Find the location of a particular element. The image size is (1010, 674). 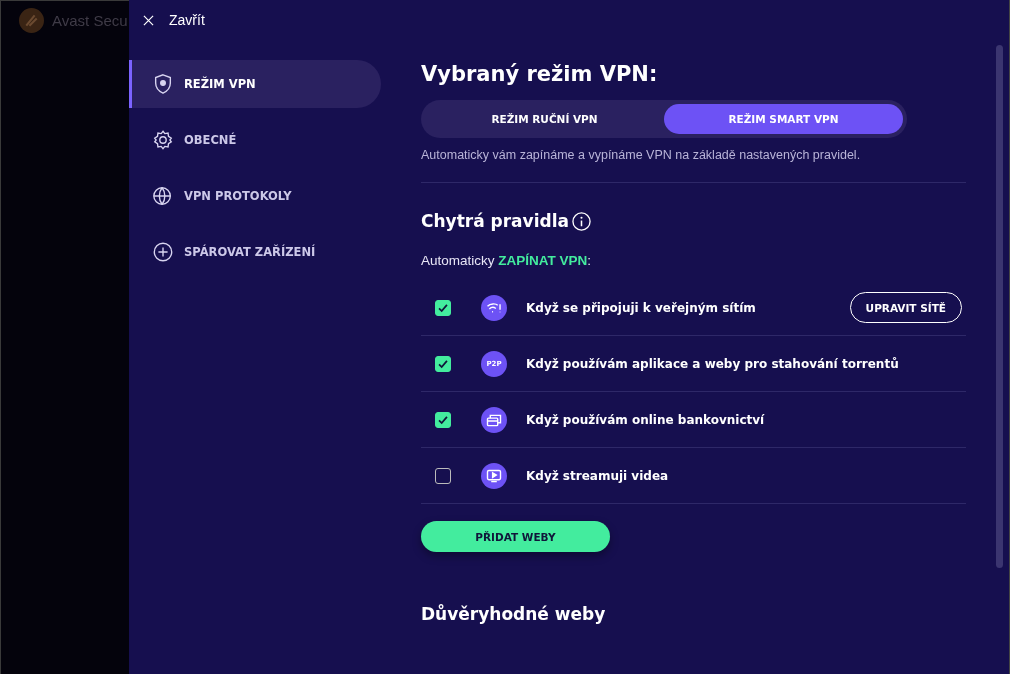

section-title: Důvěryhodné weby is located at coordinates (514, 614).